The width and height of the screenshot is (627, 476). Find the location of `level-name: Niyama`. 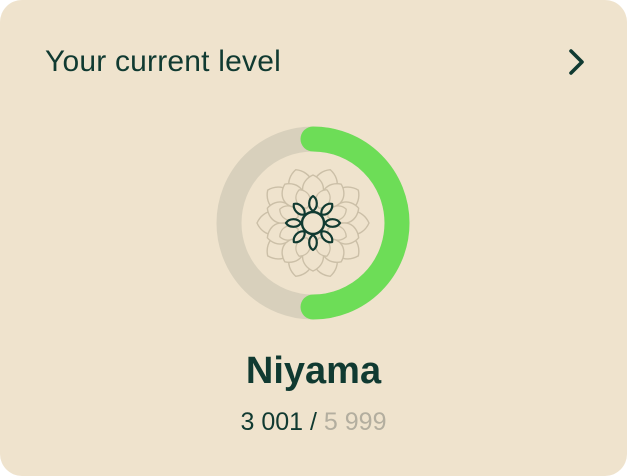

level-name: Niyama is located at coordinates (313, 371).